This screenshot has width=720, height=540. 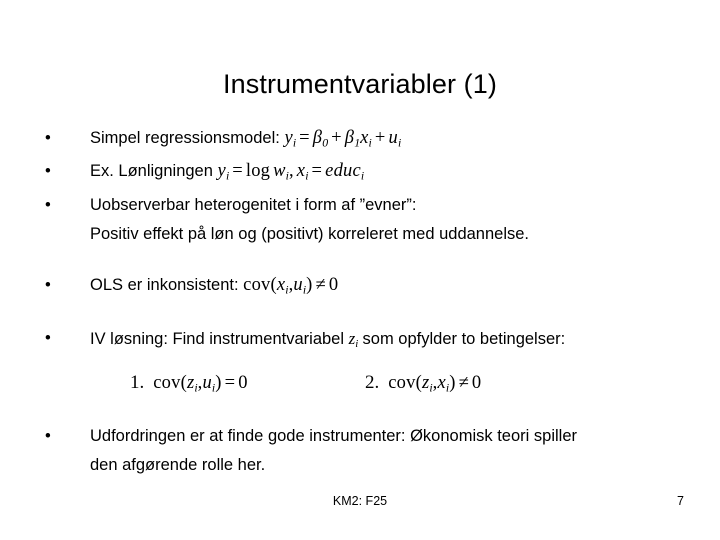 What do you see at coordinates (343, 171) in the screenshot?
I see `math-var-educ: educ` at bounding box center [343, 171].